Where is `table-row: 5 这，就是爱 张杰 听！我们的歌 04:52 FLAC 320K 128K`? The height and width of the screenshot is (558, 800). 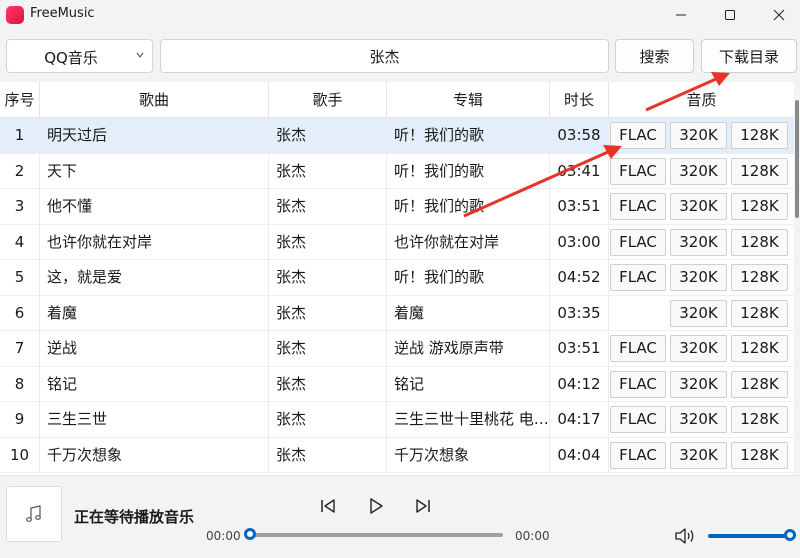 table-row: 5 这，就是爱 张杰 听！我们的歌 04:52 FLAC 320K 128K is located at coordinates (397, 278).